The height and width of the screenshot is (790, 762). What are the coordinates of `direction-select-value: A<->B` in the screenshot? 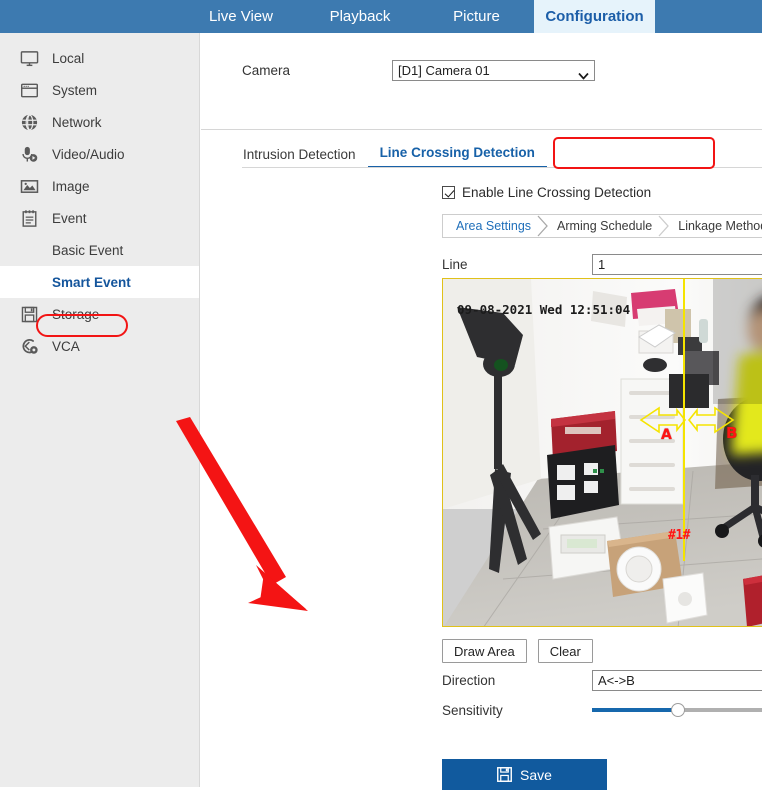 It's located at (616, 680).